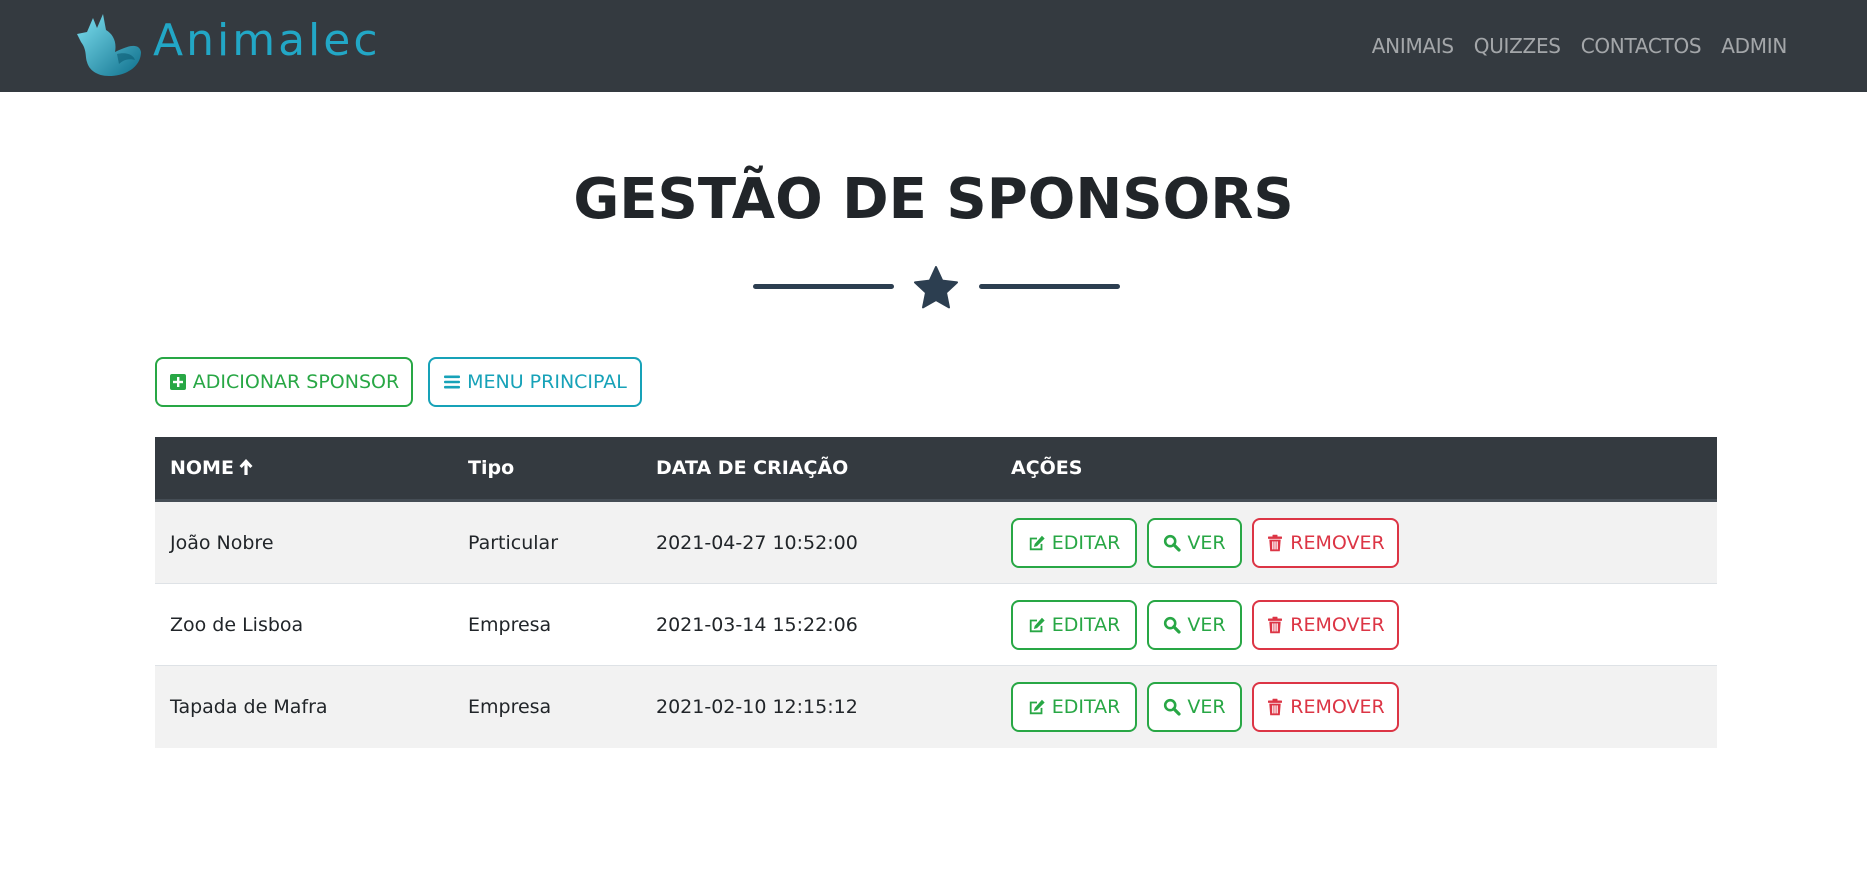  What do you see at coordinates (933, 46) in the screenshot?
I see `navbar: Animalec ANIMAIS QUIZZES CONTACTOS ADMIN` at bounding box center [933, 46].